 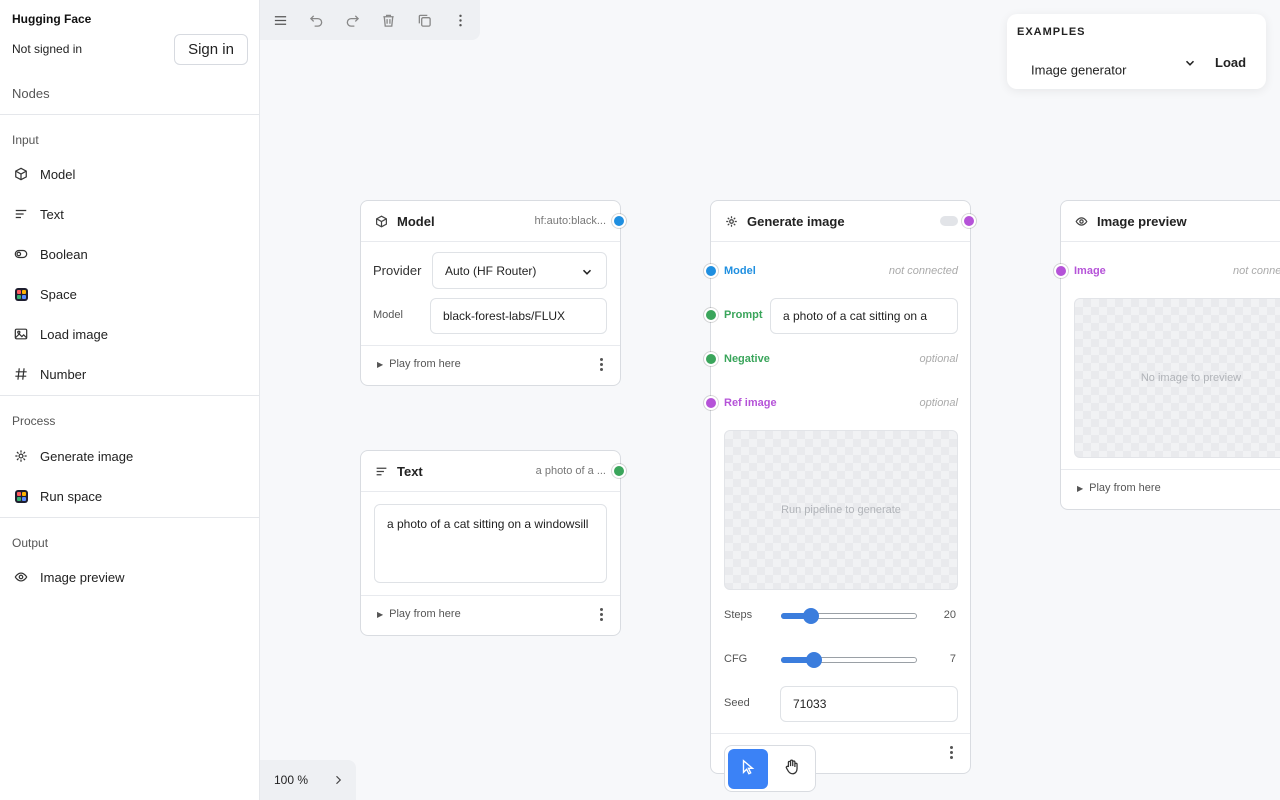 I want to click on sidebar-item-label: Run space, so click(x=71, y=496).